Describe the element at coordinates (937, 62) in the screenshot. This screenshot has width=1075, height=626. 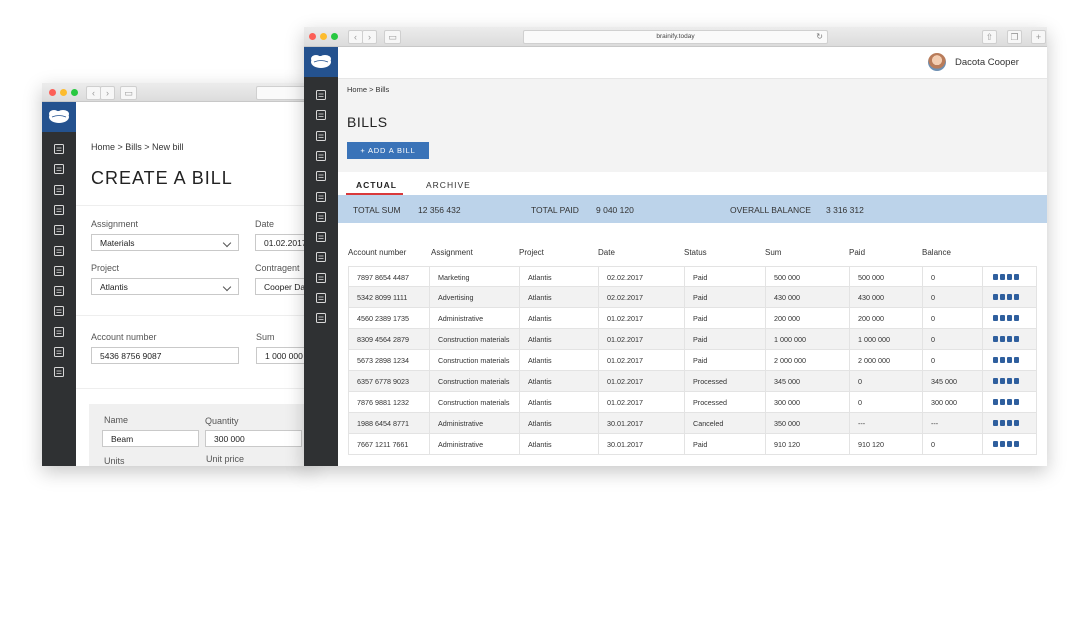
I see `avatar` at that location.